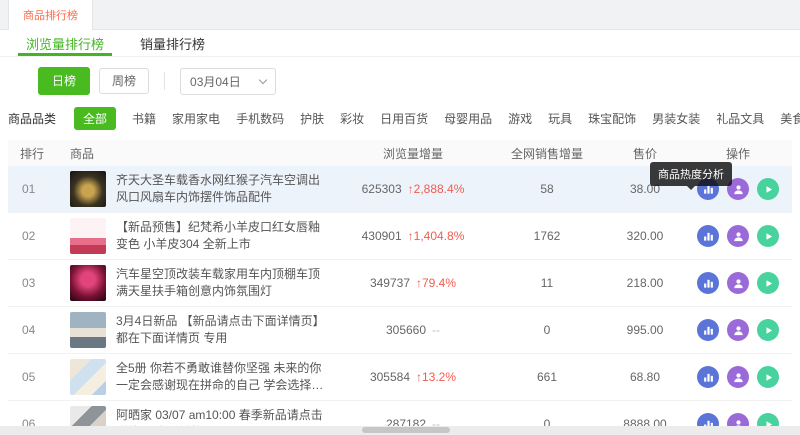  What do you see at coordinates (29, 236) in the screenshot?
I see `rank-cell: 02` at bounding box center [29, 236].